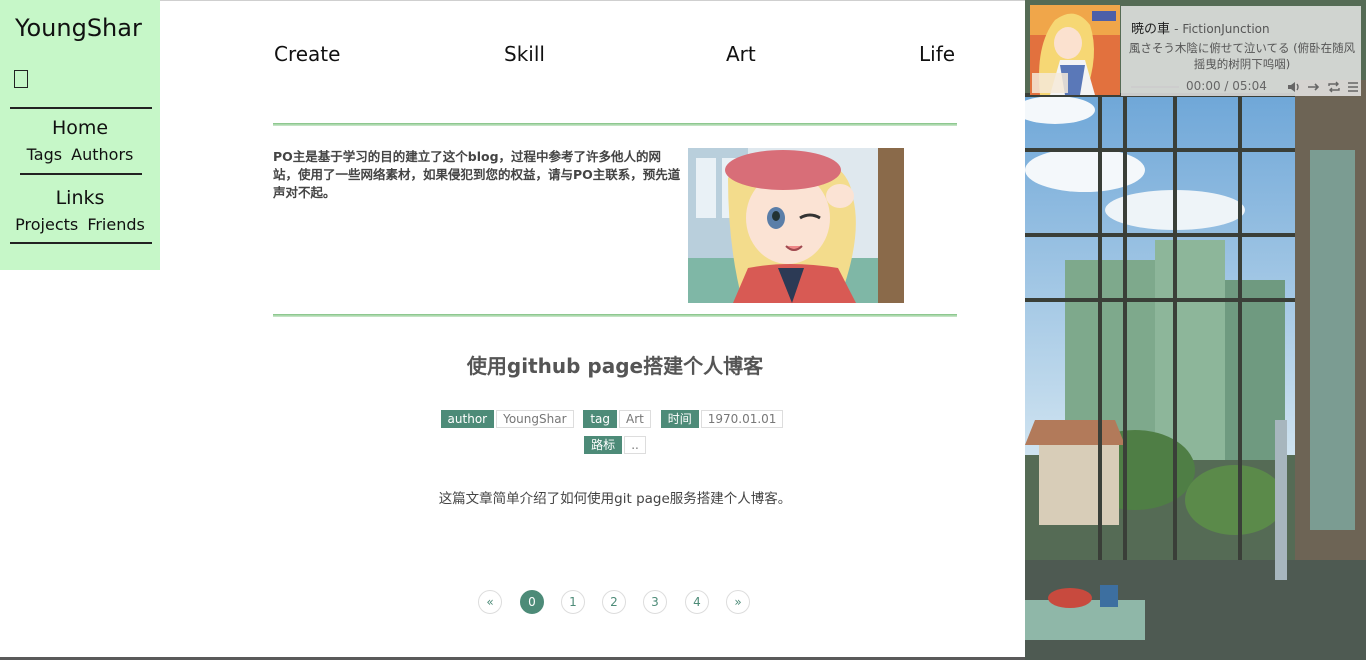 Image resolution: width=1366 pixels, height=660 pixels. What do you see at coordinates (44, 154) in the screenshot?
I see `sidebar-item-tags: Tags` at bounding box center [44, 154].